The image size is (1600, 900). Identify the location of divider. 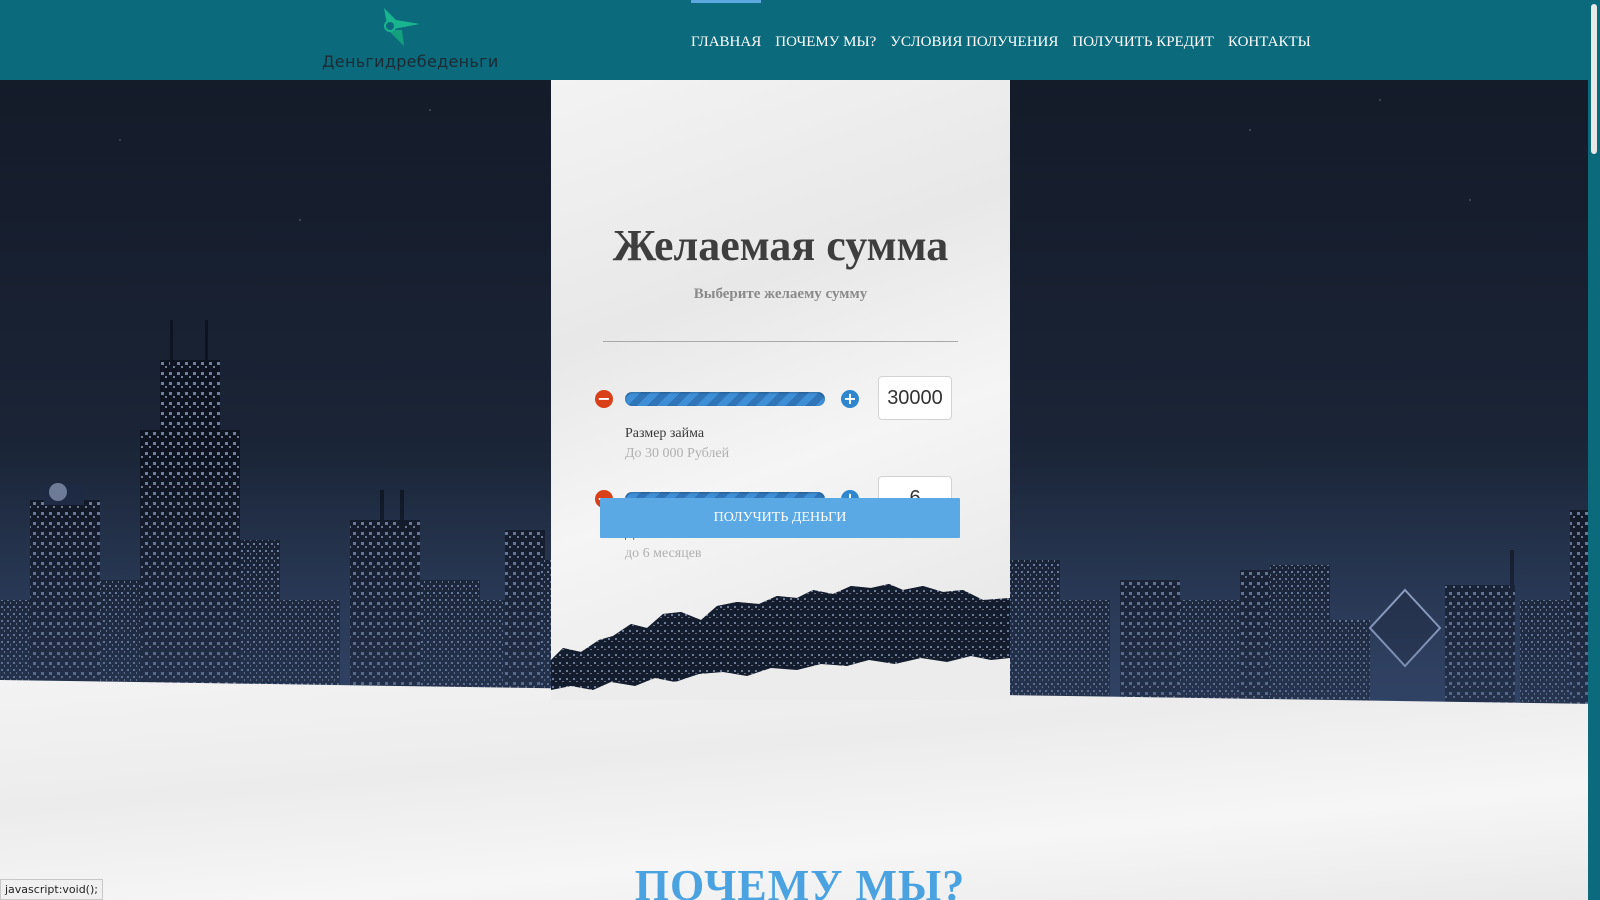
(780, 341).